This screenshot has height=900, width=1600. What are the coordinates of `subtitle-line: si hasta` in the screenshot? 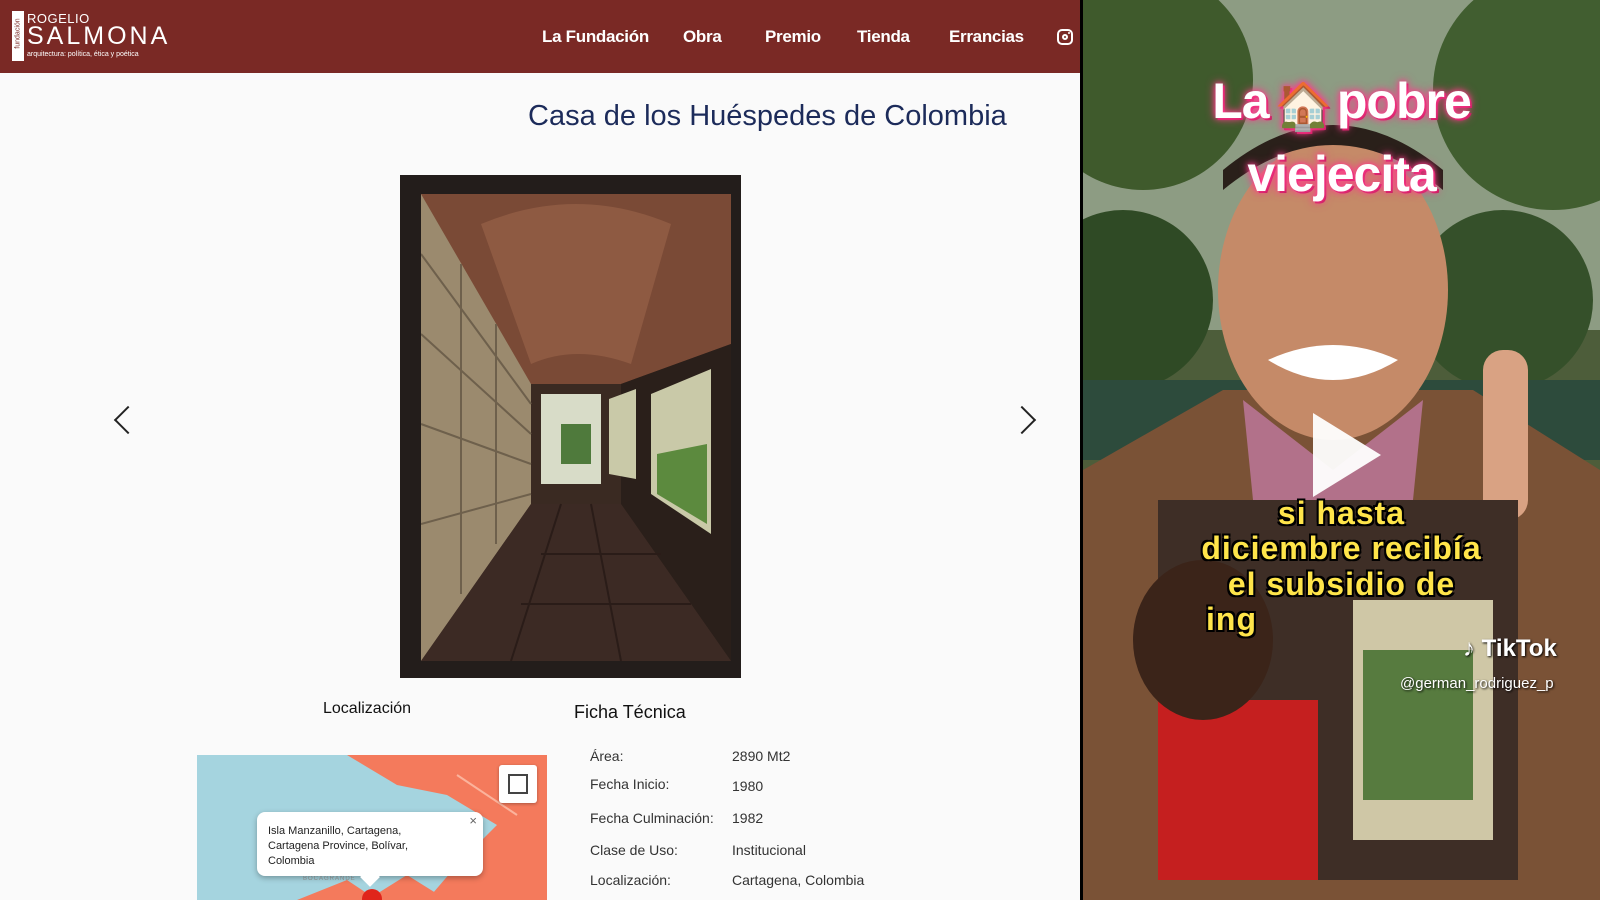 It's located at (1341, 513).